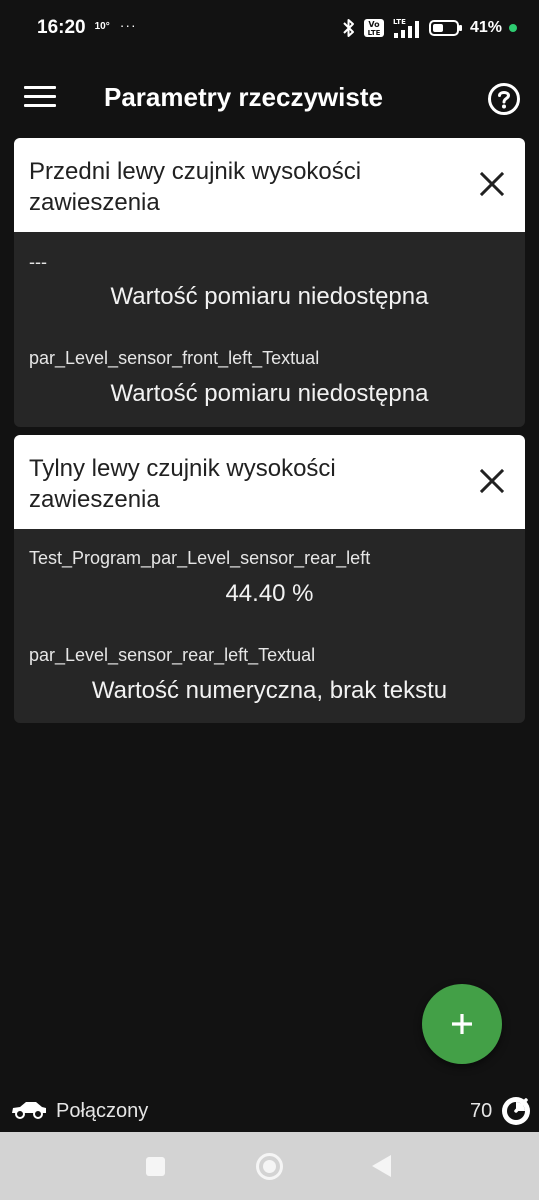 The image size is (539, 1200). I want to click on privacy-indicator-dot, so click(513, 28).